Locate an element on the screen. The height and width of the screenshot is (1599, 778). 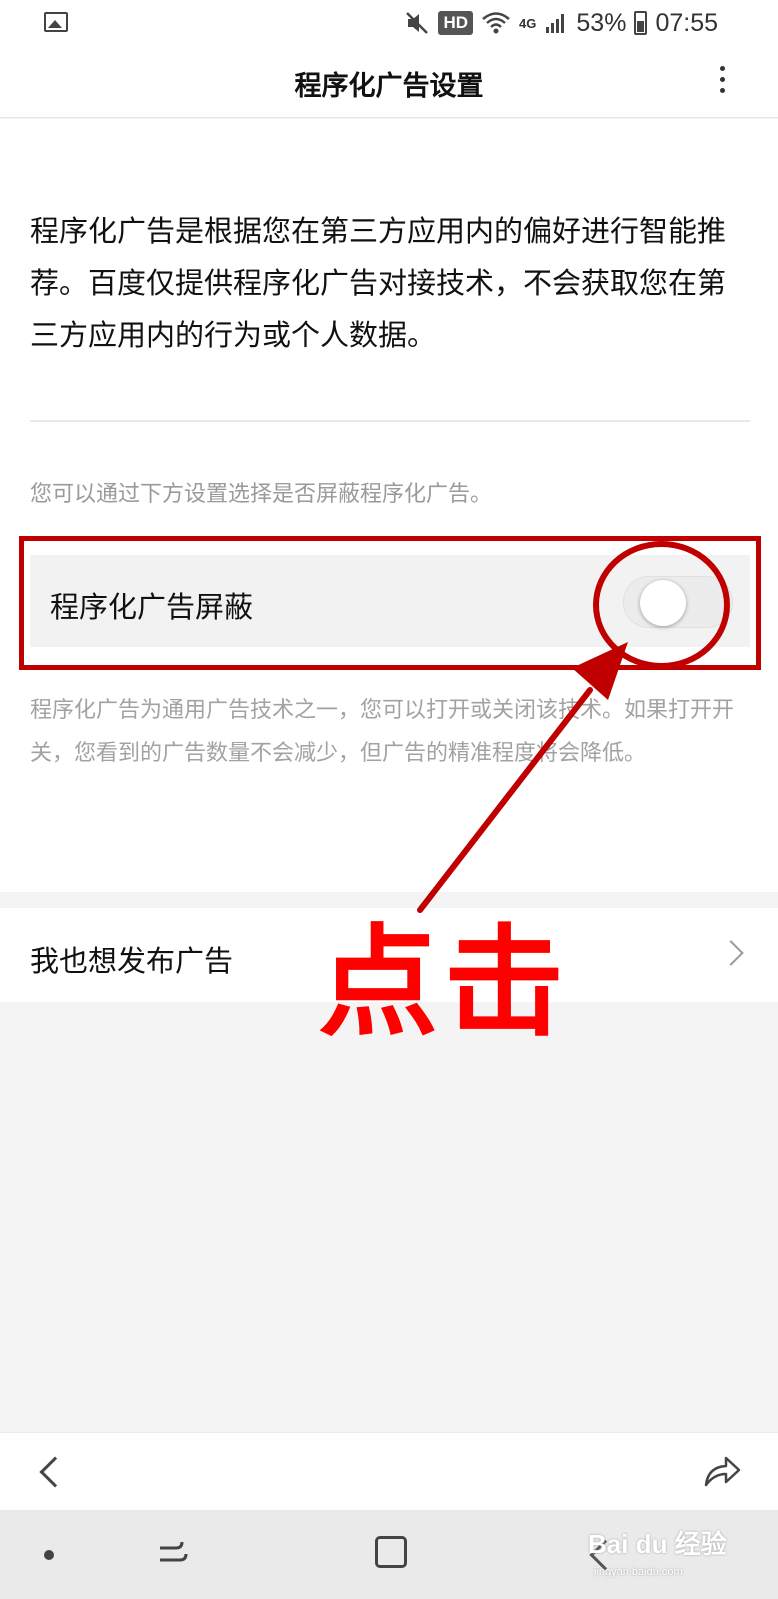
share-icon is located at coordinates (722, 1471).